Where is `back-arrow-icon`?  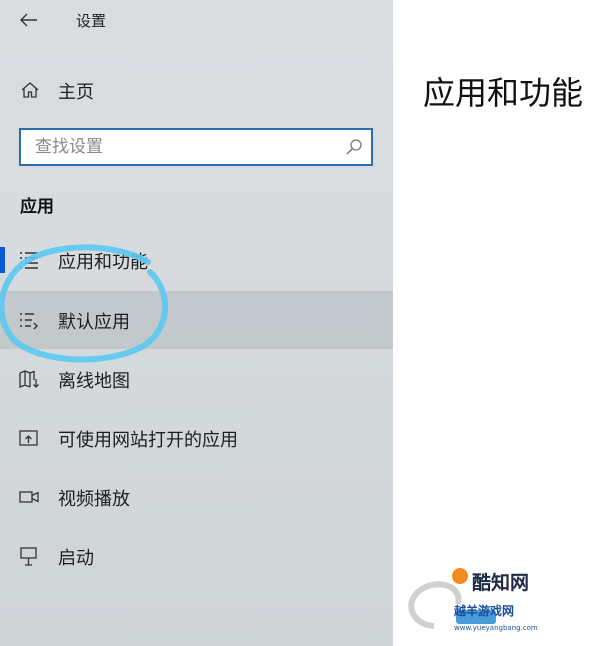
back-arrow-icon is located at coordinates (28, 20).